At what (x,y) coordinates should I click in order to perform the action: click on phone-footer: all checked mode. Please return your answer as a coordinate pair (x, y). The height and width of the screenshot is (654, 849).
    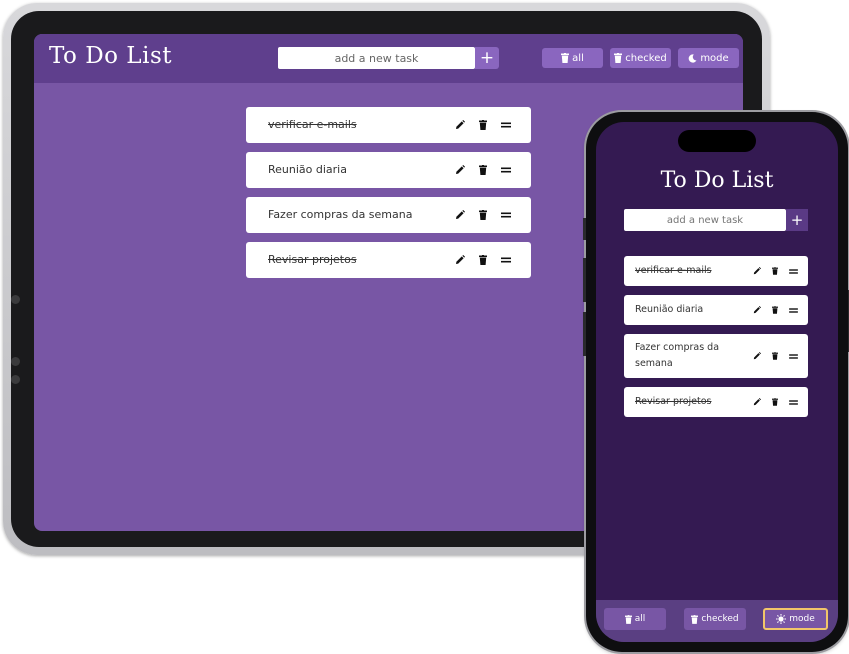
    Looking at the image, I should click on (717, 621).